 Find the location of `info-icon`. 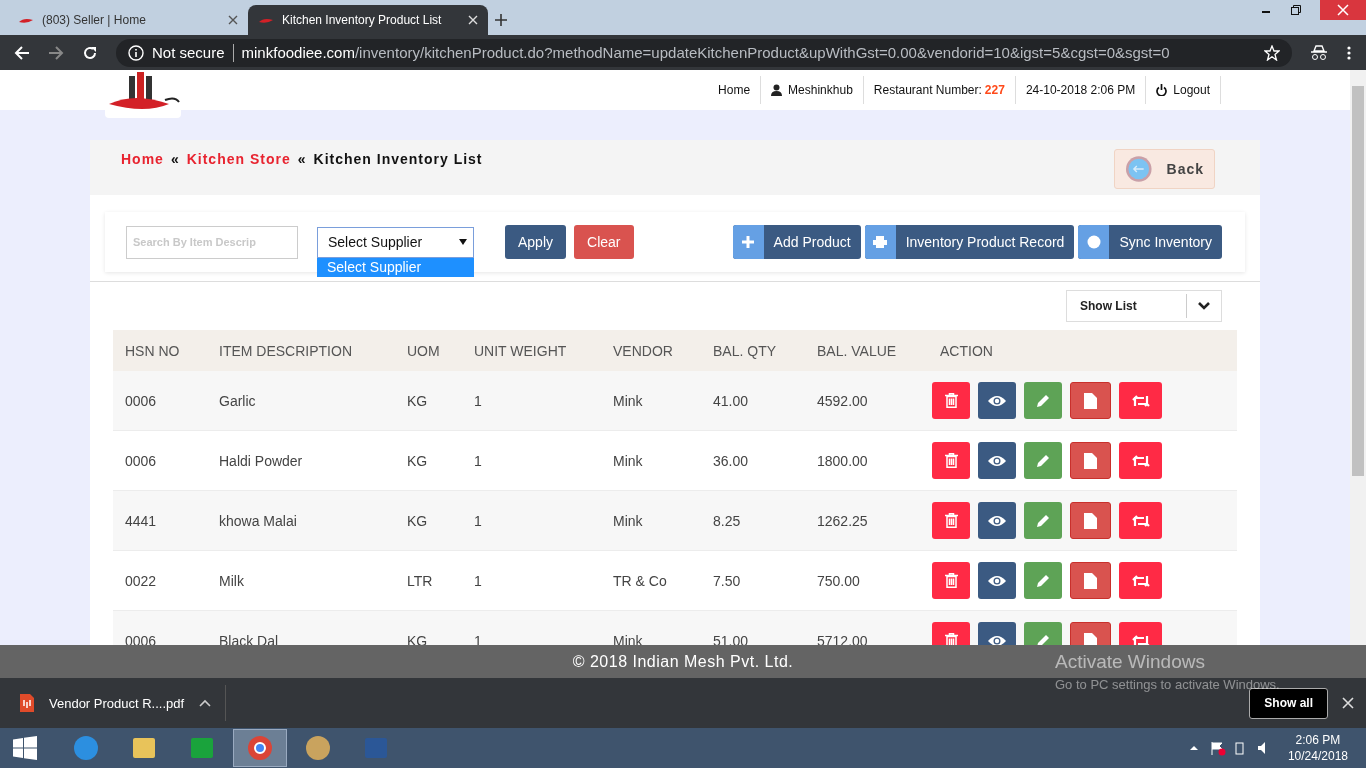

info-icon is located at coordinates (136, 52).